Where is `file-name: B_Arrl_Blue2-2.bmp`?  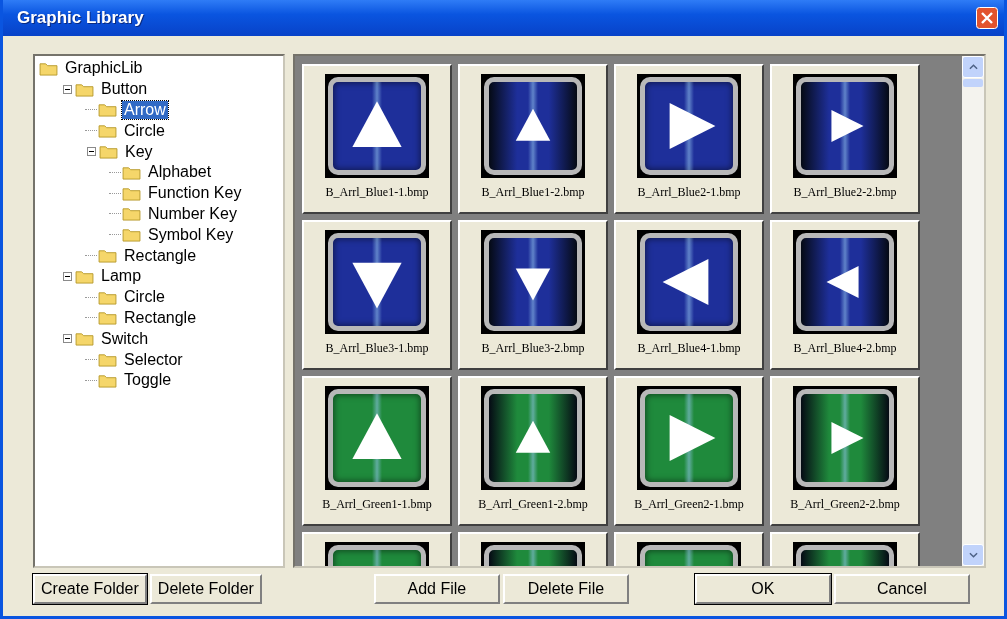 file-name: B_Arrl_Blue2-2.bmp is located at coordinates (845, 192).